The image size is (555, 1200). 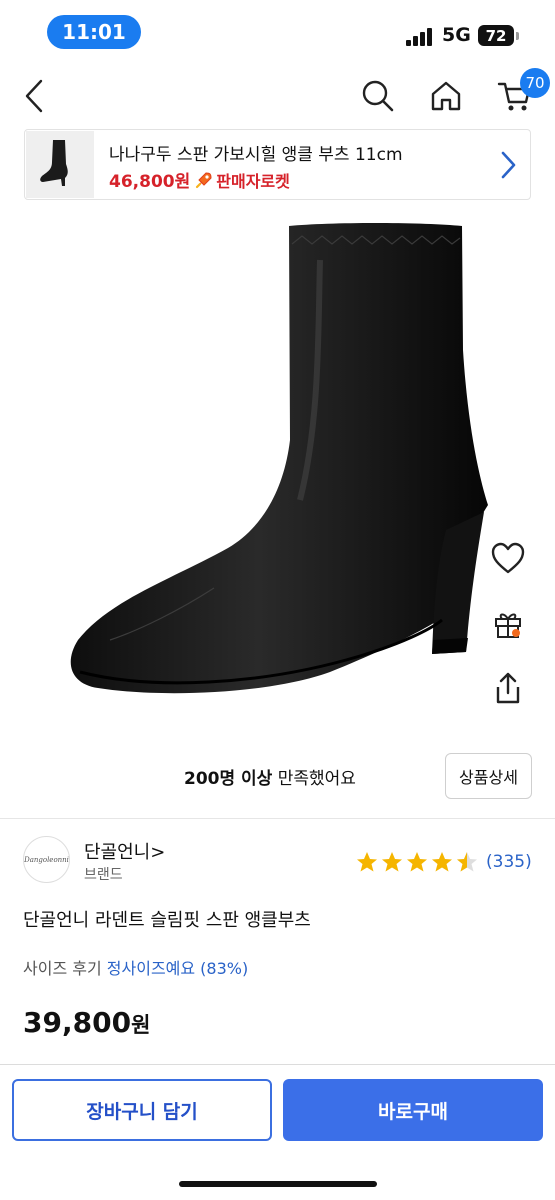 What do you see at coordinates (103, 875) in the screenshot?
I see `brand-sub-label: 브랜드` at bounding box center [103, 875].